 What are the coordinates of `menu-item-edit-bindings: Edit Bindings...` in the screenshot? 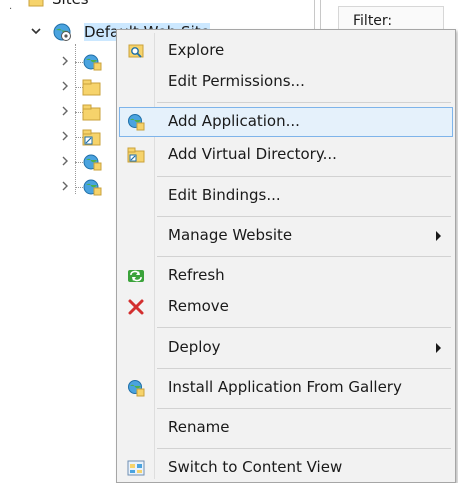 It's located at (286, 196).